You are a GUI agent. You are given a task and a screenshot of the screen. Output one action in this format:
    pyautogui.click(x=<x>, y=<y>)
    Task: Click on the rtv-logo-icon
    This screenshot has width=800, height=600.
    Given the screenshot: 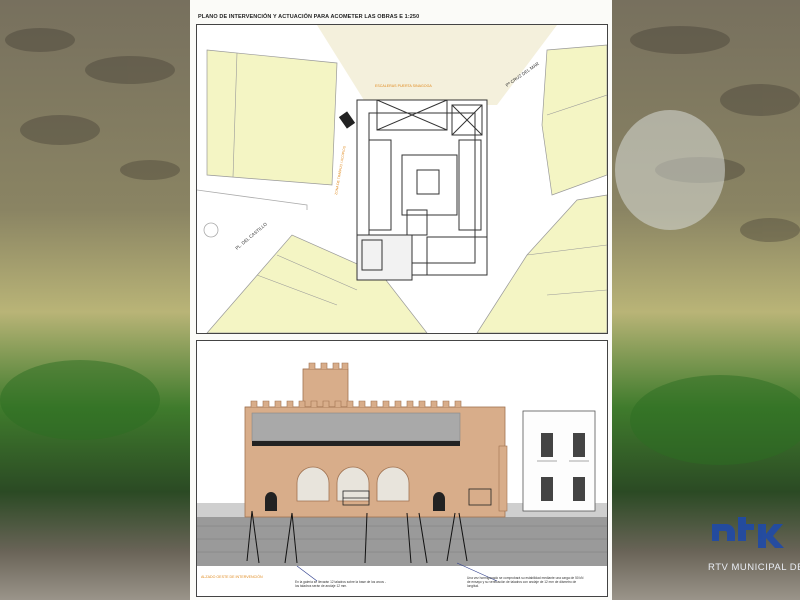 What is the action you would take?
    pyautogui.click(x=748, y=532)
    